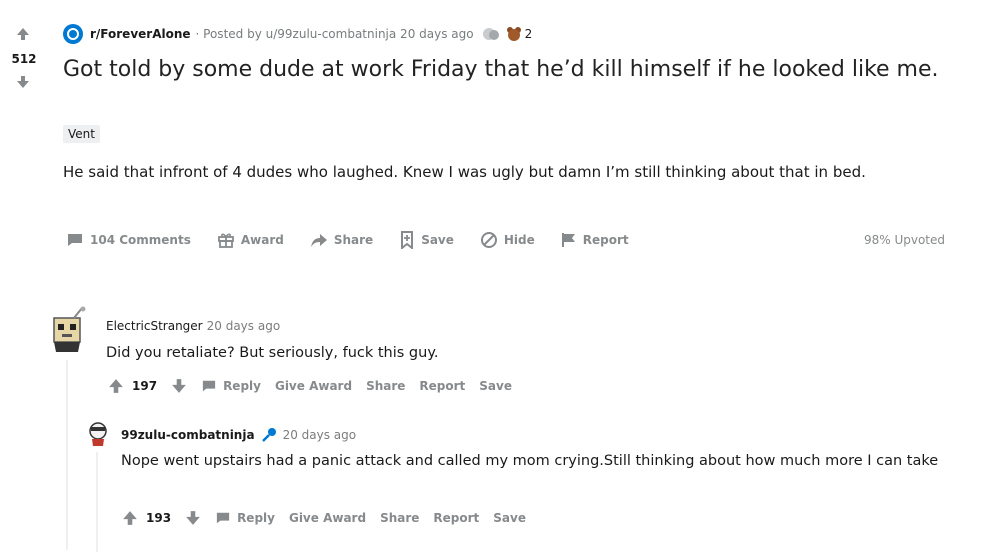 The width and height of the screenshot is (1000, 557). What do you see at coordinates (188, 435) in the screenshot?
I see `comment-author: 99zulu-combatninja` at bounding box center [188, 435].